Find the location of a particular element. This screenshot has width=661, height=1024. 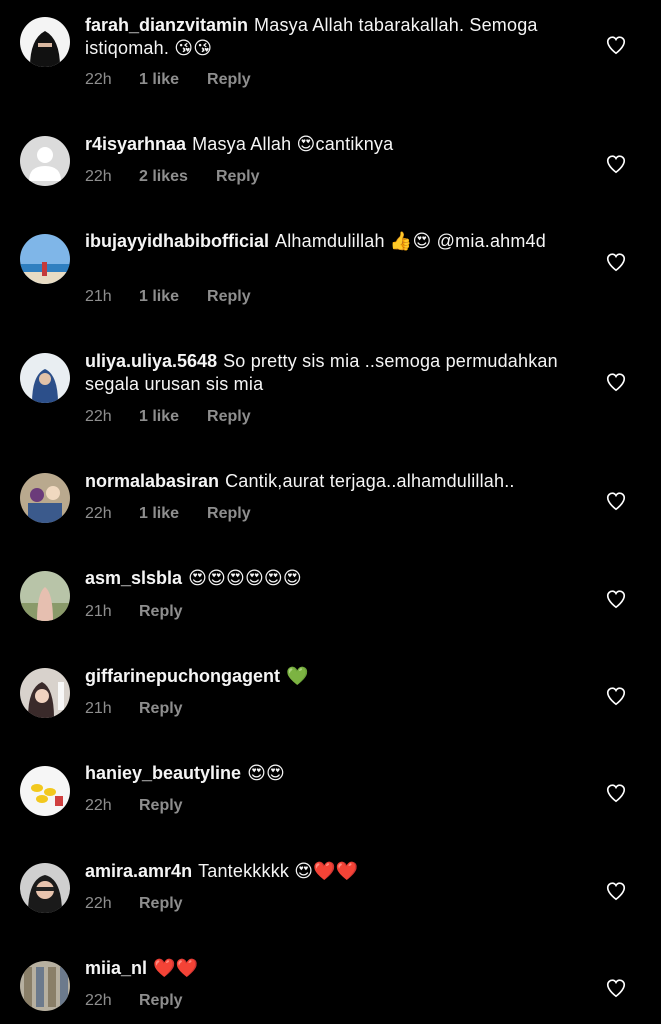

comment-username: haniey_beautyline is located at coordinates (163, 773).